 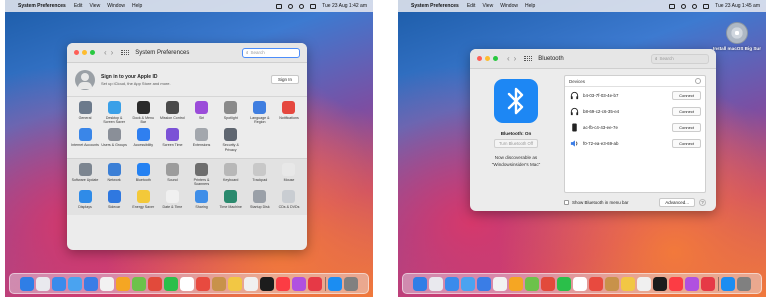 What do you see at coordinates (85, 139) in the screenshot?
I see `preference-pane: Internet Accounts` at bounding box center [85, 139].